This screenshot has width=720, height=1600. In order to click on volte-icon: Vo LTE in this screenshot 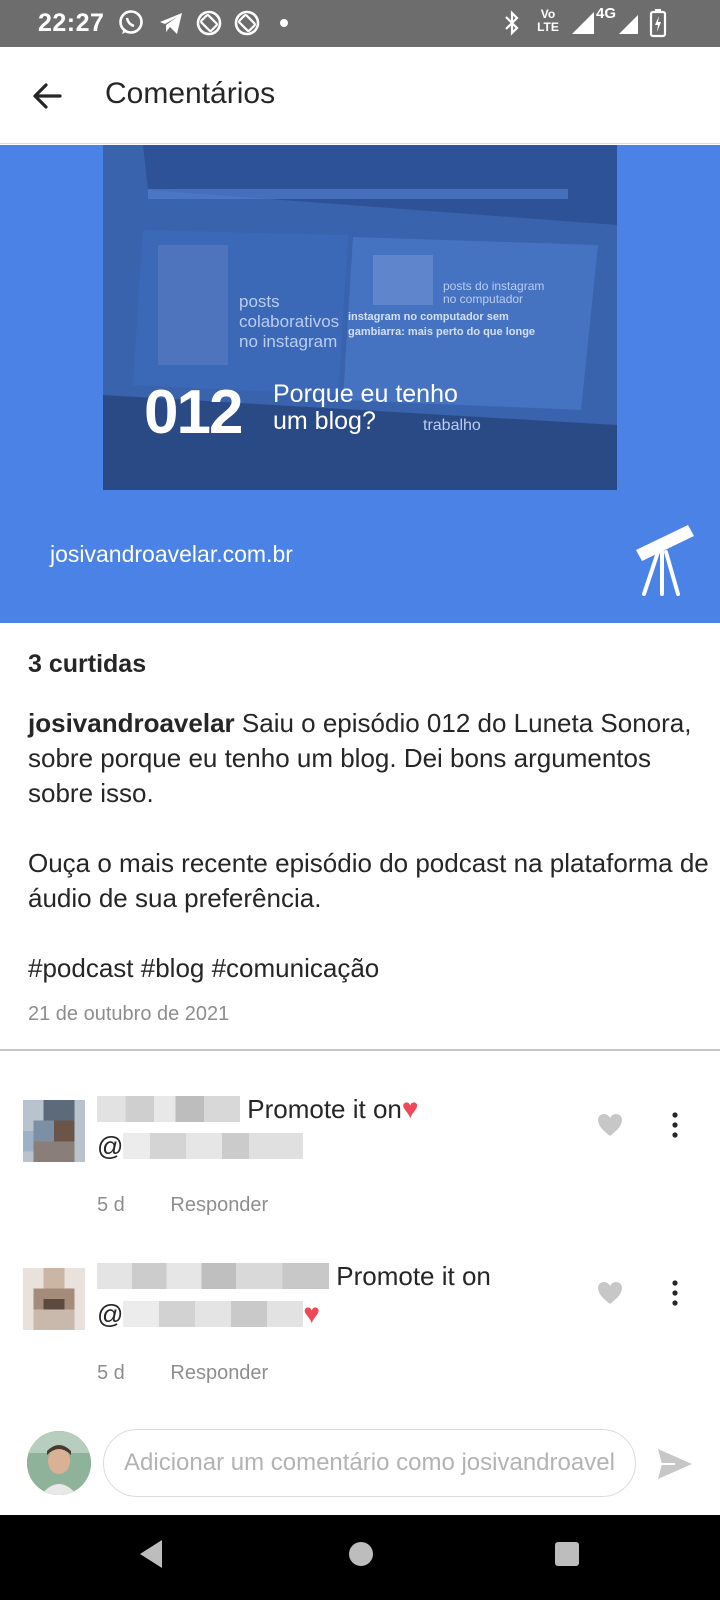, I will do `click(548, 23)`.